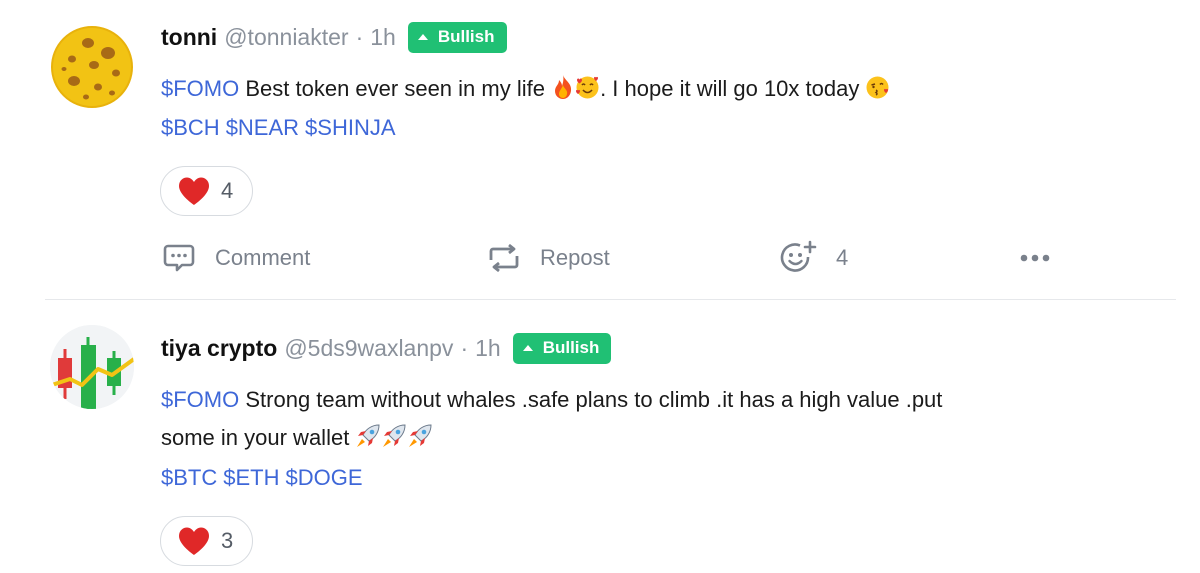  Describe the element at coordinates (227, 540) in the screenshot. I see `like-count: 3` at that location.